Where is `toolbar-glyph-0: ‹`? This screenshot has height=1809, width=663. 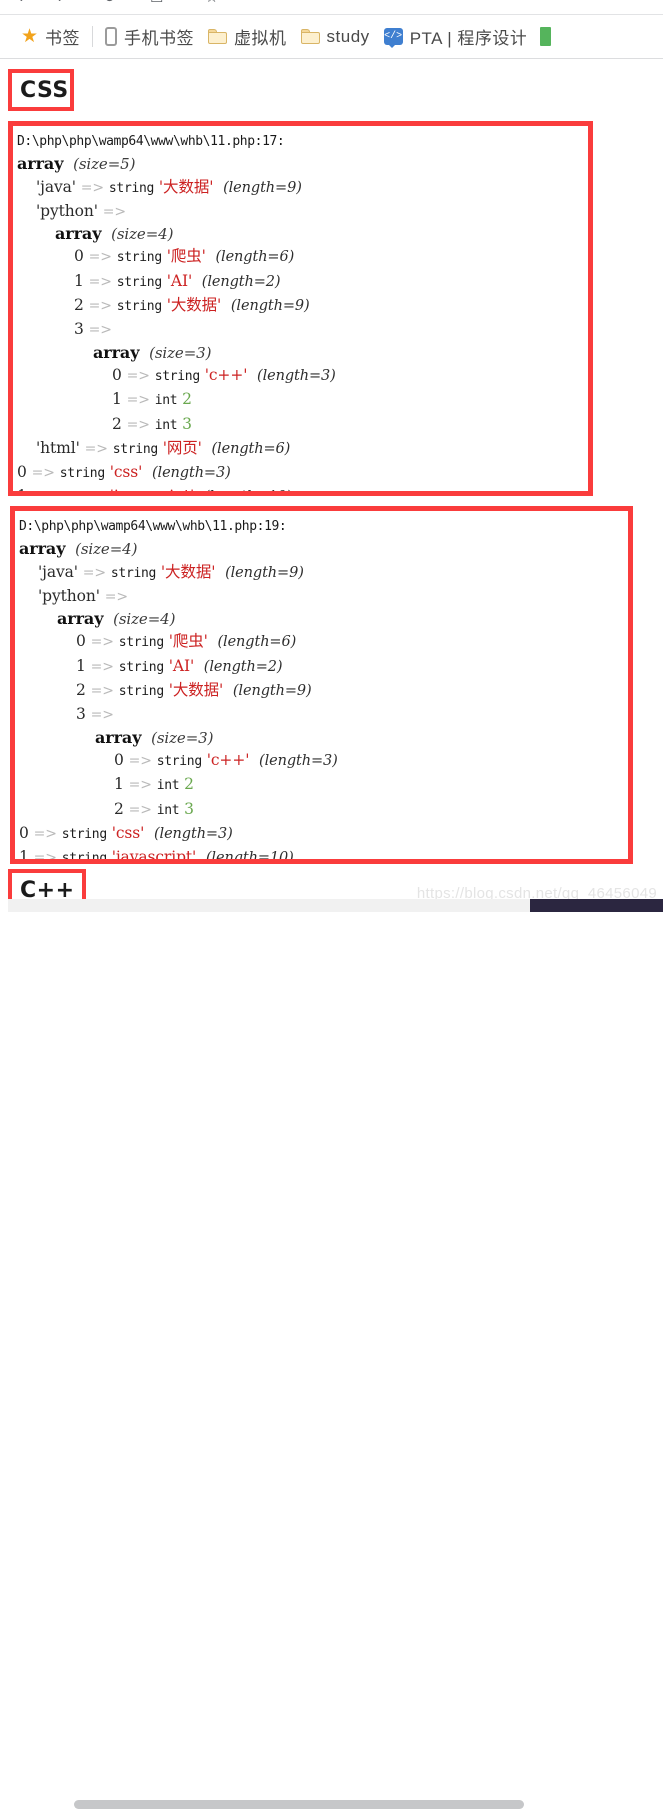
toolbar-glyph-0: ‹ is located at coordinates (20, 2).